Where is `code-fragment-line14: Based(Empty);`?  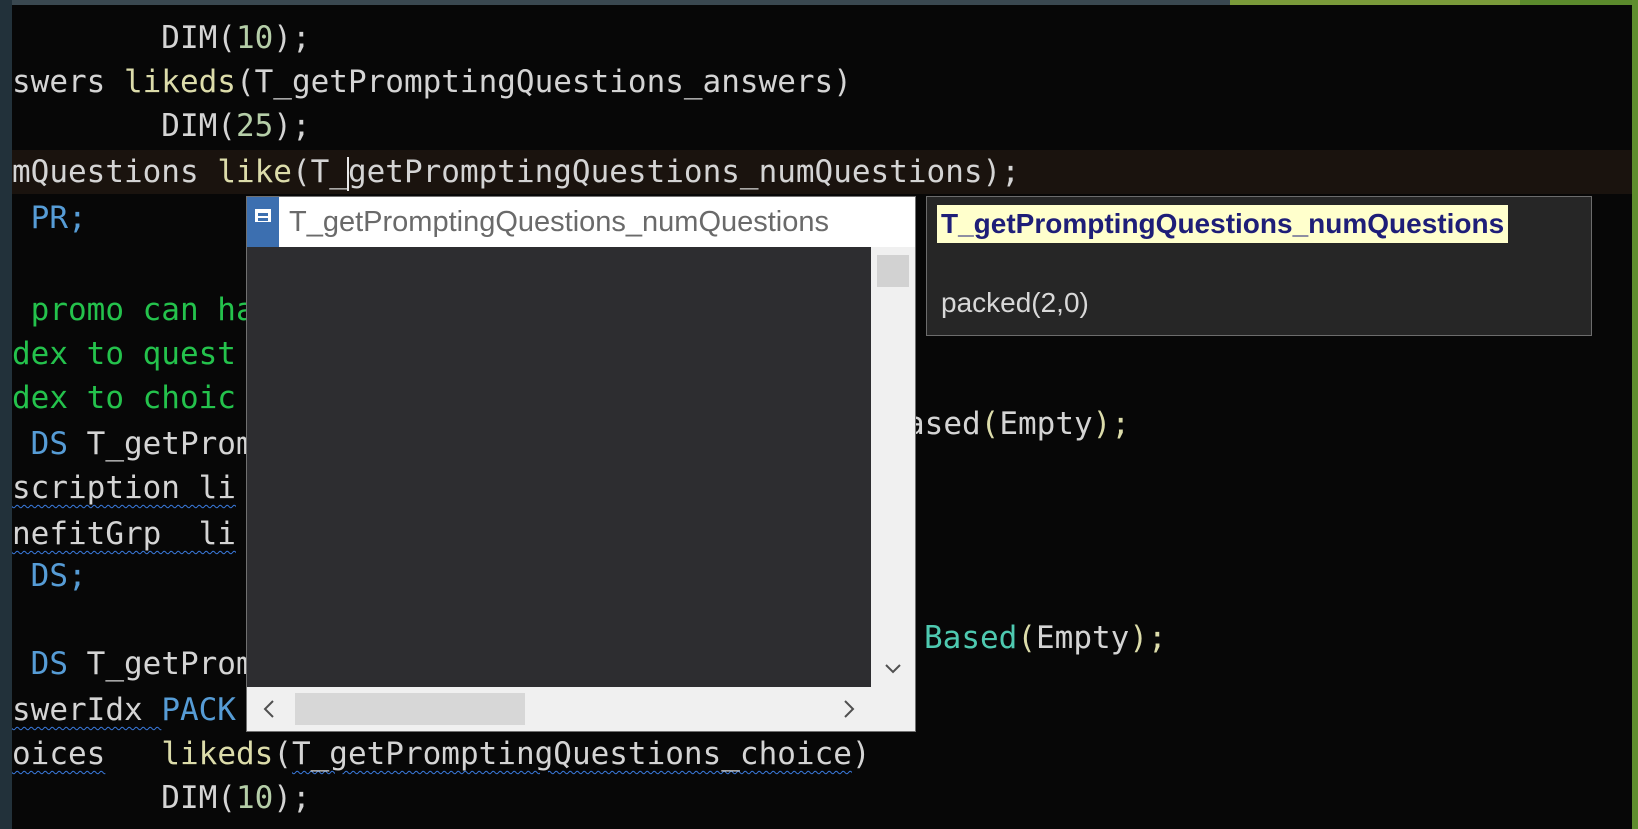 code-fragment-line14: Based(Empty); is located at coordinates (1045, 638).